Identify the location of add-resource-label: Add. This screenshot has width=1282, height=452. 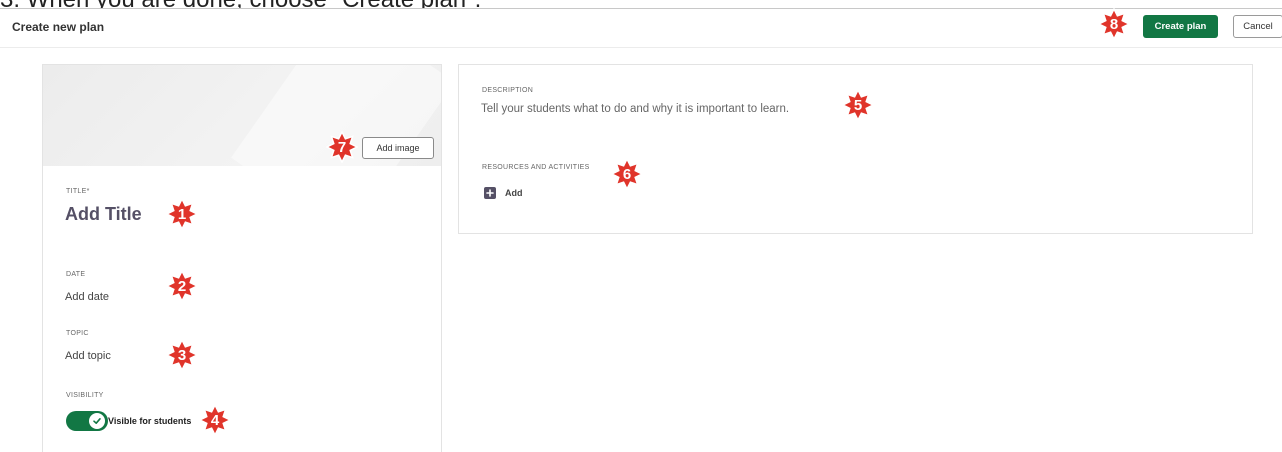
(514, 193).